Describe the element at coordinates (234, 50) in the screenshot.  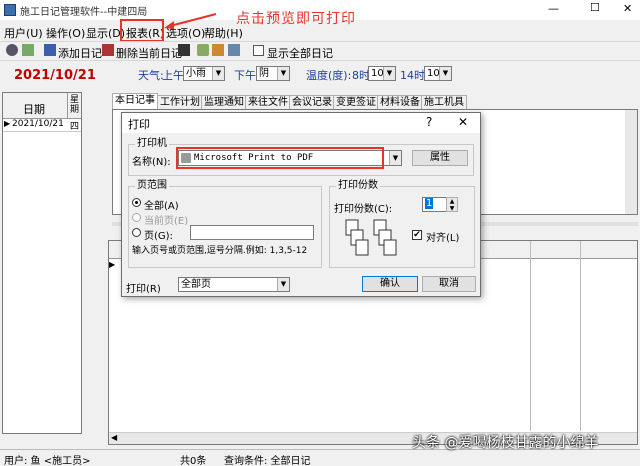
I see `export-icon` at that location.